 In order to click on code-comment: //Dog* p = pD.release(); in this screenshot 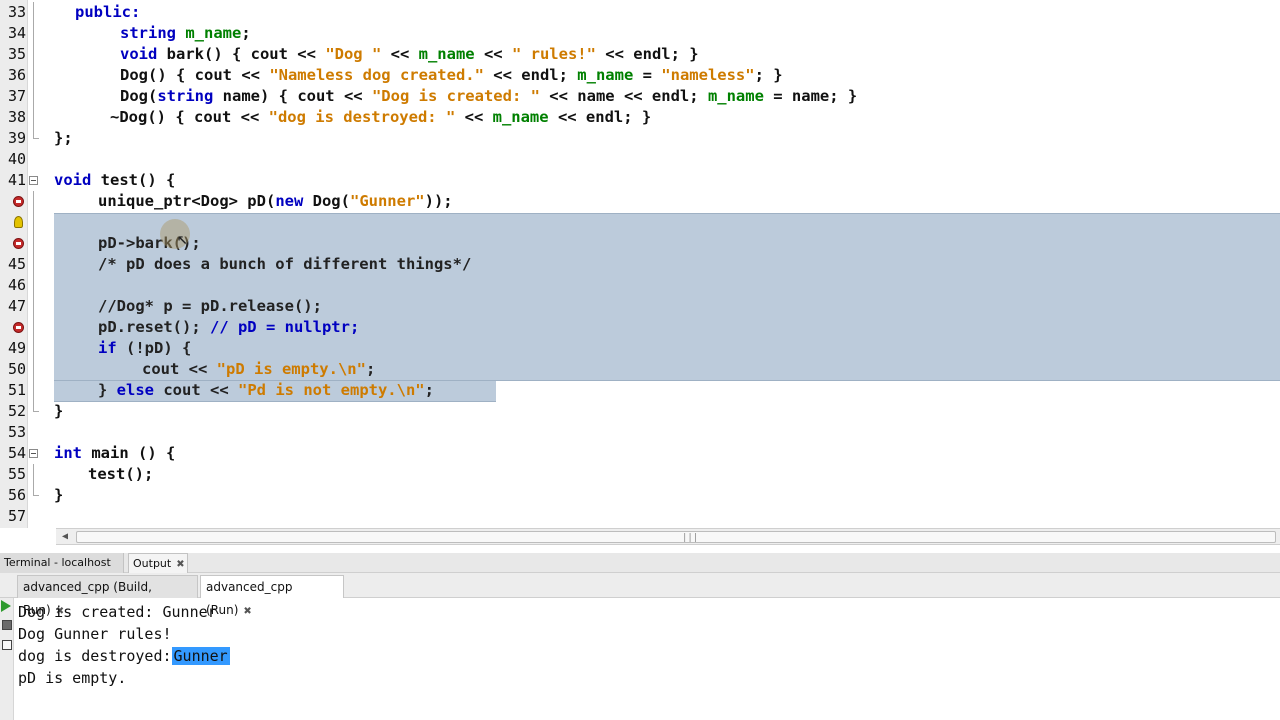, I will do `click(210, 306)`.